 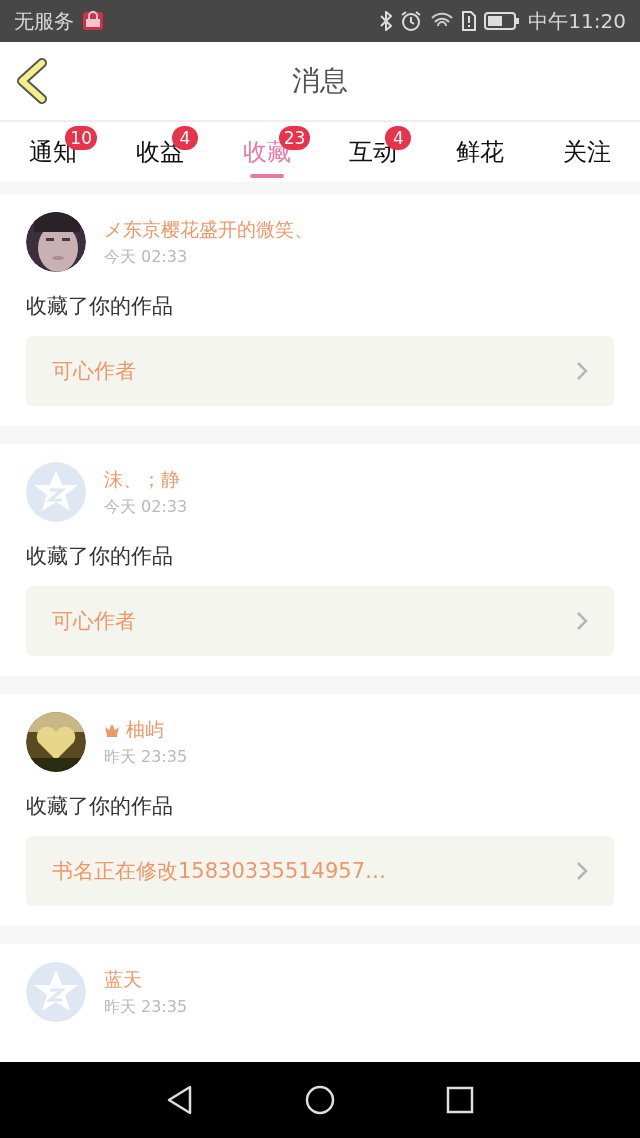 What do you see at coordinates (502, 21) in the screenshot?
I see `battery-icon` at bounding box center [502, 21].